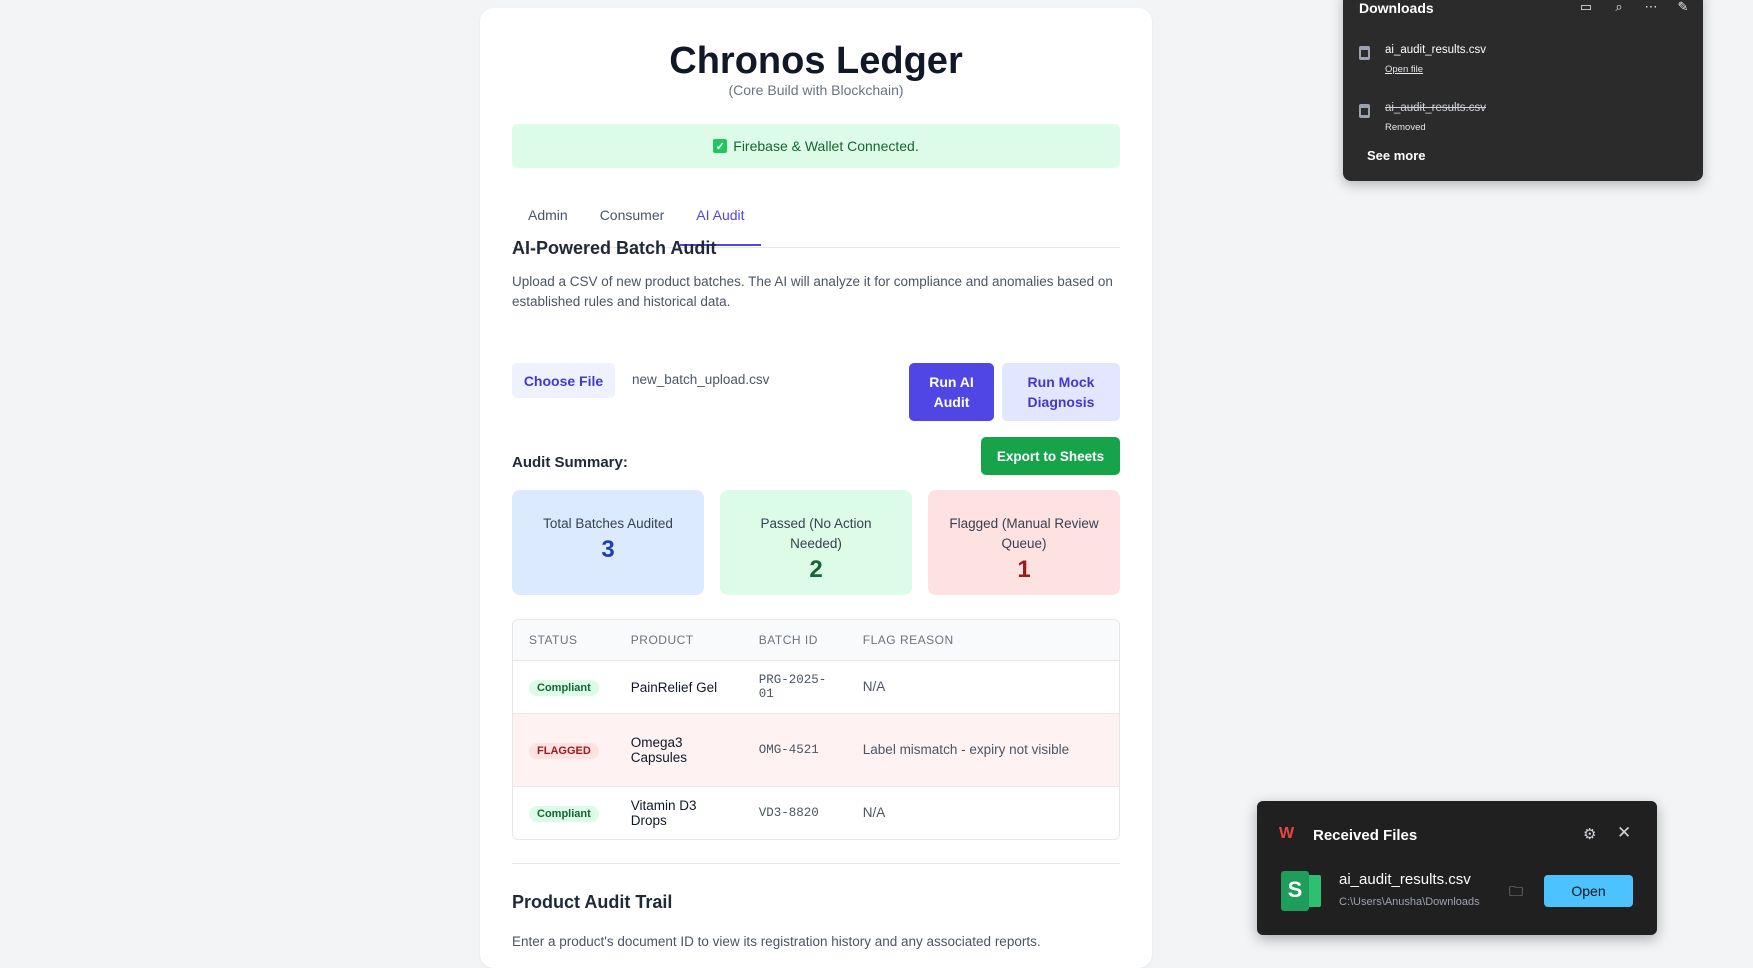 The height and width of the screenshot is (968, 1753). Describe the element at coordinates (1683, 8) in the screenshot. I see `pin-icon: ✎` at that location.